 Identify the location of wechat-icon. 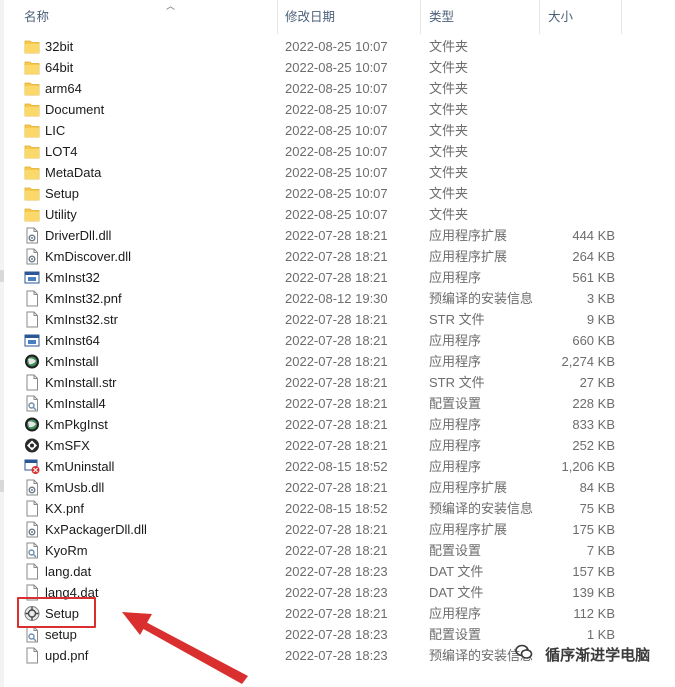
(524, 656).